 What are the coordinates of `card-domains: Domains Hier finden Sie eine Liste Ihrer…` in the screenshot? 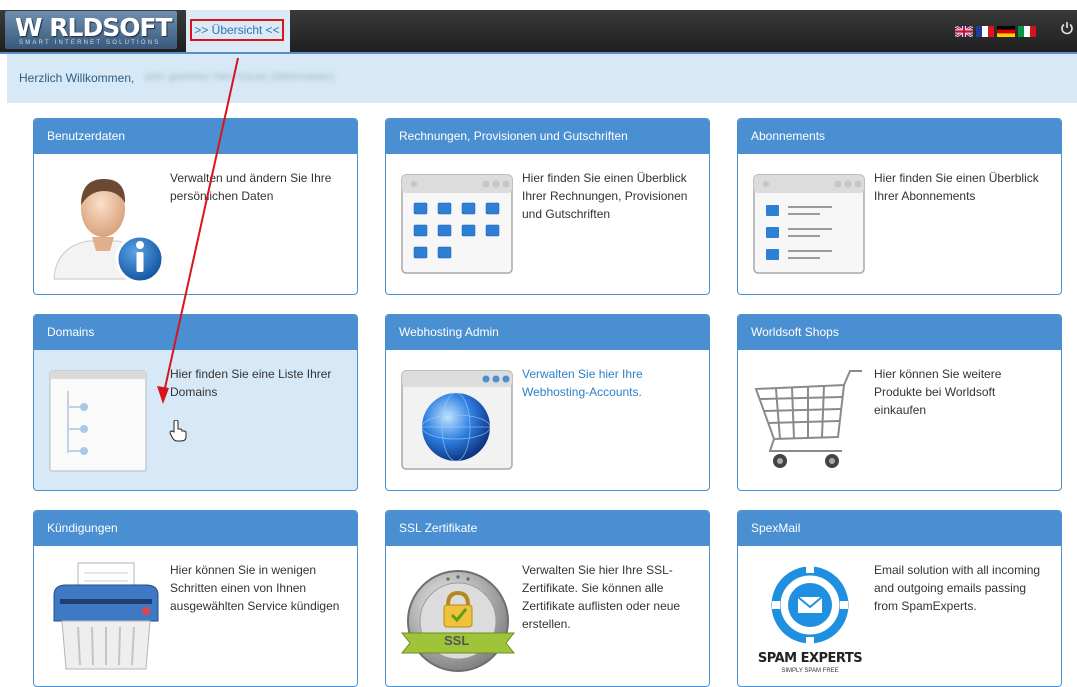 It's located at (195, 402).